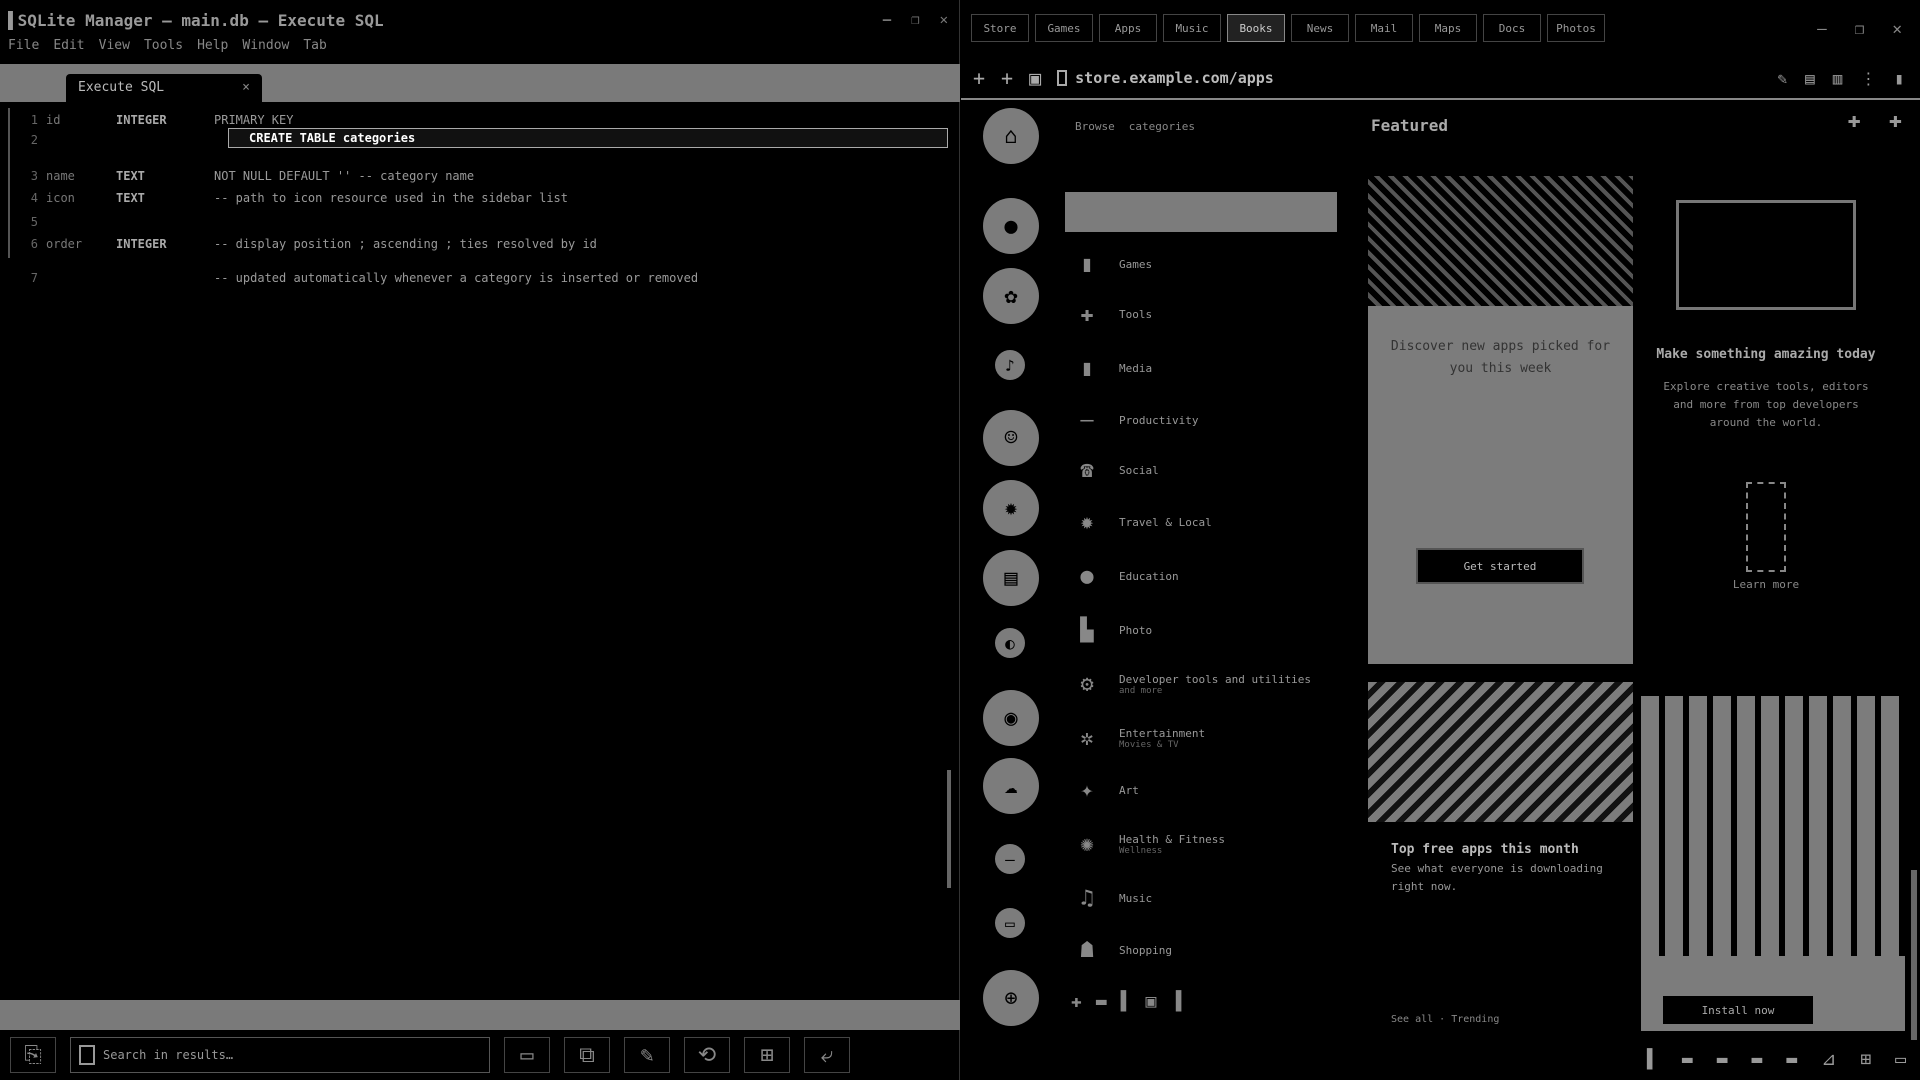 The image size is (1920, 1080). Describe the element at coordinates (164, 88) in the screenshot. I see `tab-execute-sql: Execute SQL ×` at that location.